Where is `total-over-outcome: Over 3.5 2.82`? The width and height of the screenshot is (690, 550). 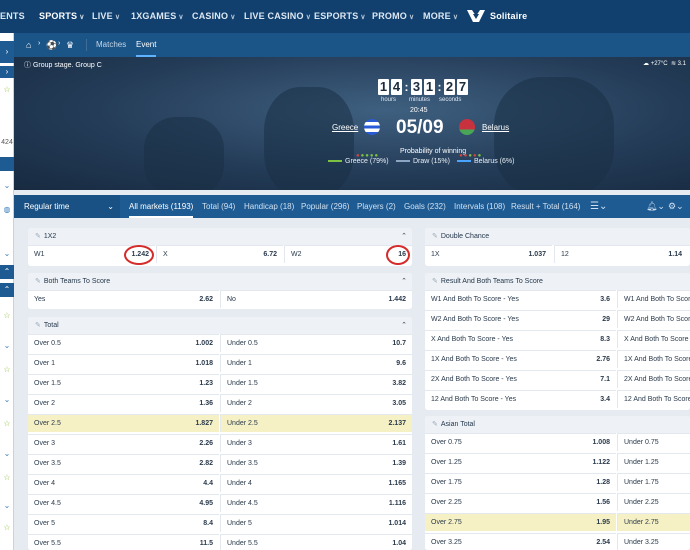
total-over-outcome: Over 3.5 2.82 is located at coordinates (123, 463).